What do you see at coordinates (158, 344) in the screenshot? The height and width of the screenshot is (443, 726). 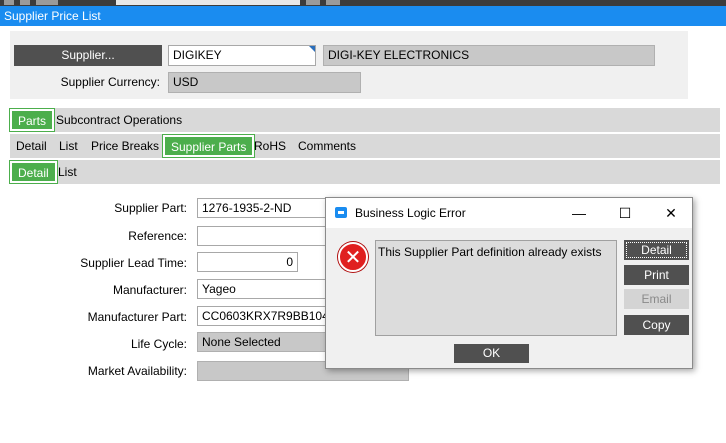 I see `life-cycle-label: Life Cycle:` at bounding box center [158, 344].